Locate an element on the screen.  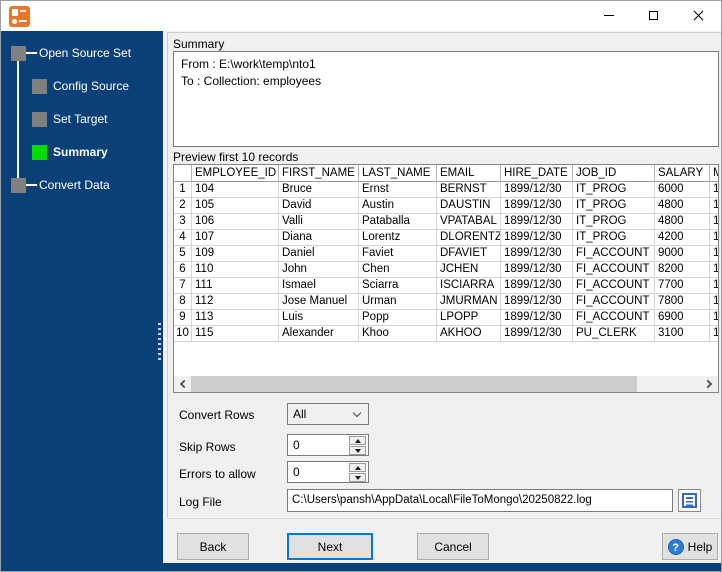
table-cell: Chen is located at coordinates (398, 270).